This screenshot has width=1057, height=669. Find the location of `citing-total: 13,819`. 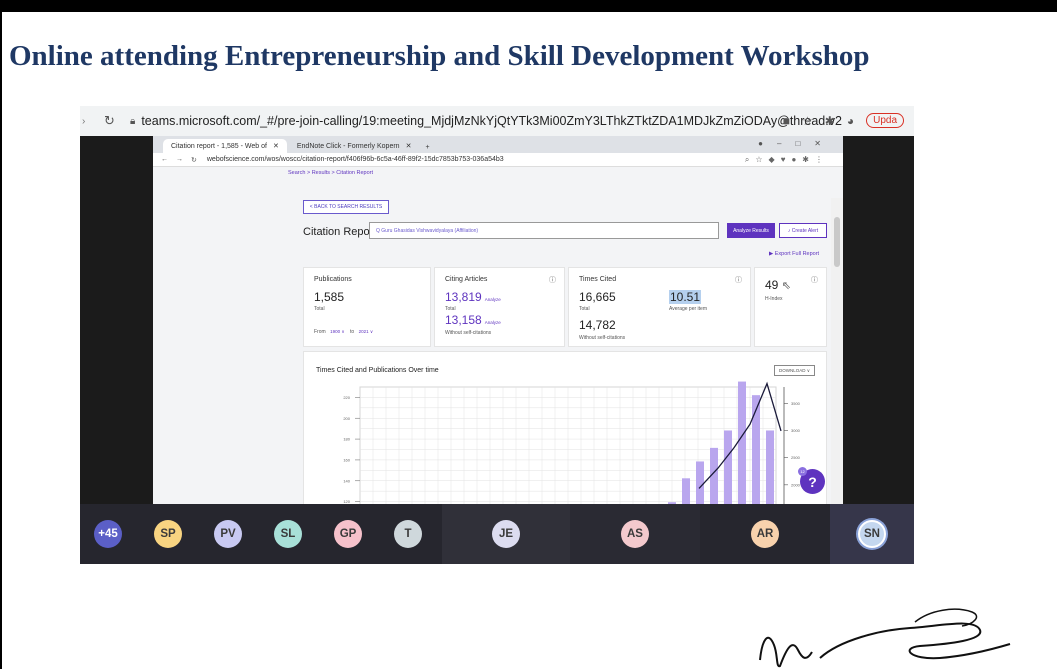

citing-total: 13,819 is located at coordinates (463, 297).